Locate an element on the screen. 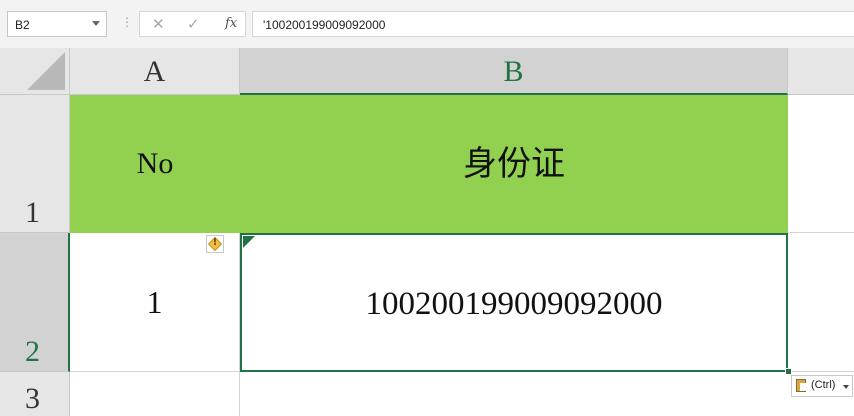 The width and height of the screenshot is (854, 416). column-header-a: A is located at coordinates (155, 71).